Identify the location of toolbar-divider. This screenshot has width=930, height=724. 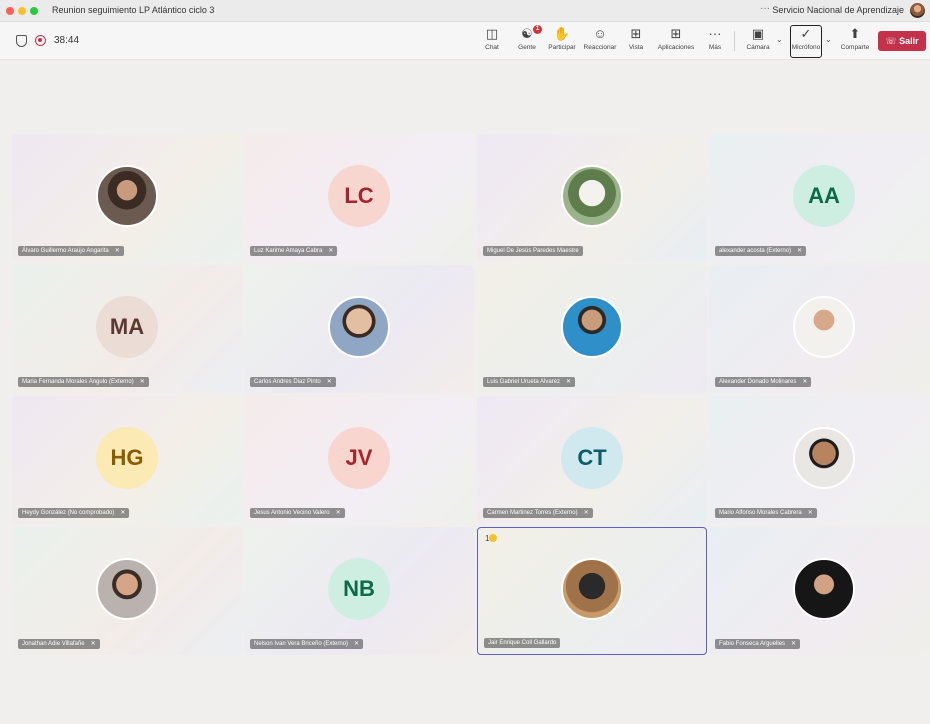
(734, 41).